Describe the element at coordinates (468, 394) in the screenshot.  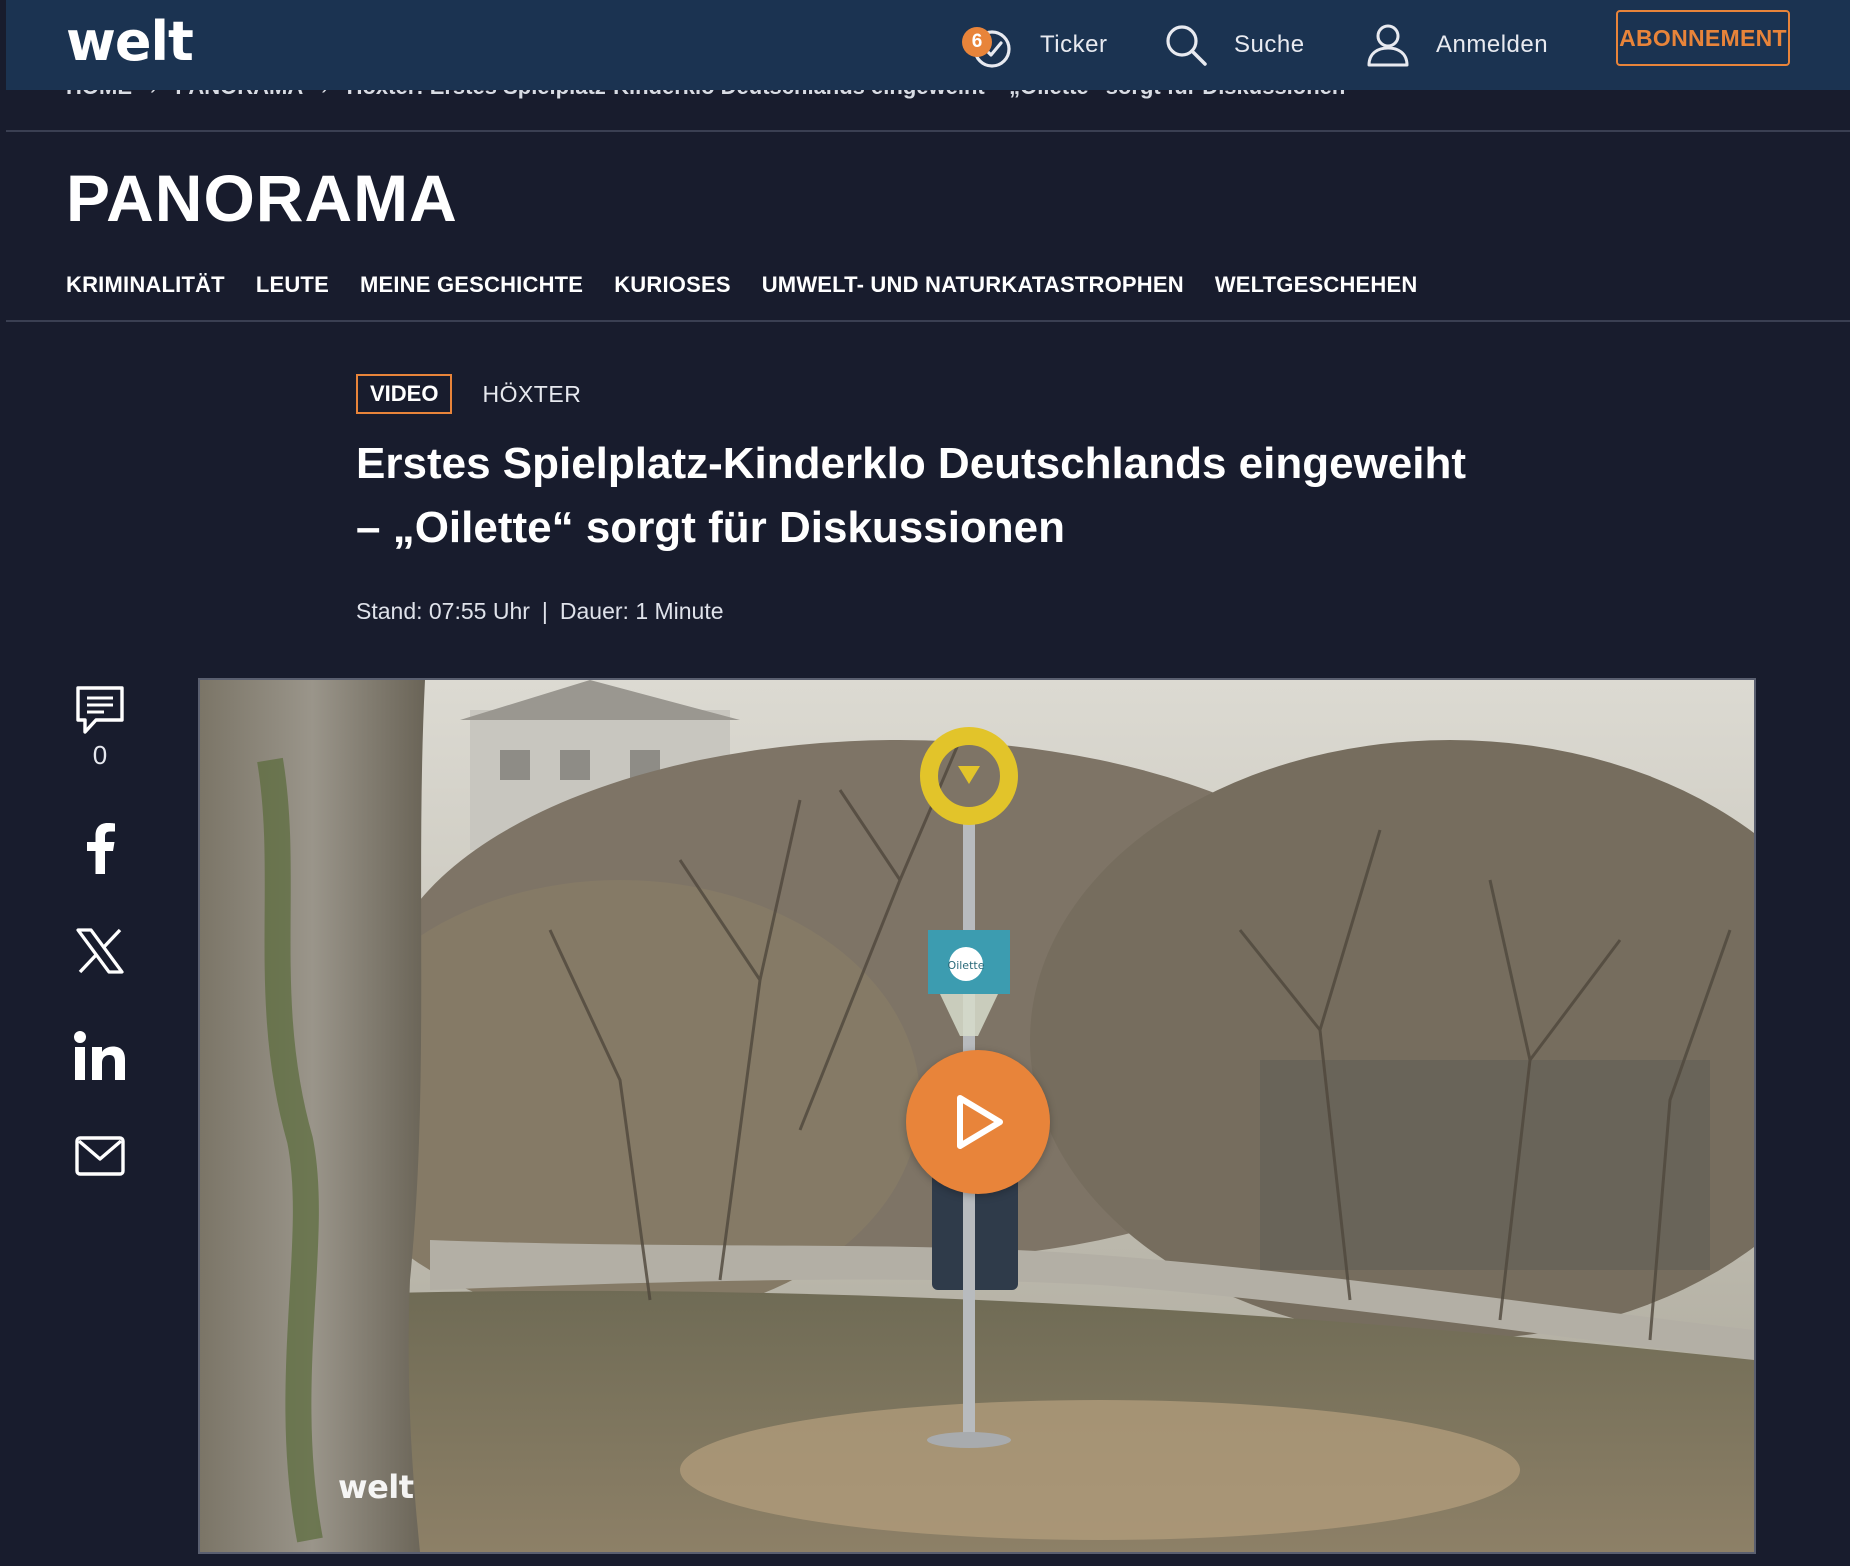
I see `article-kicker: VIDEO HÖXTER` at that location.